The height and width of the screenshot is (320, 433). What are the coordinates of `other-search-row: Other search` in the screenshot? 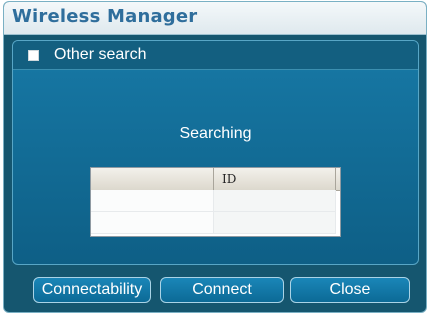 It's located at (215, 55).